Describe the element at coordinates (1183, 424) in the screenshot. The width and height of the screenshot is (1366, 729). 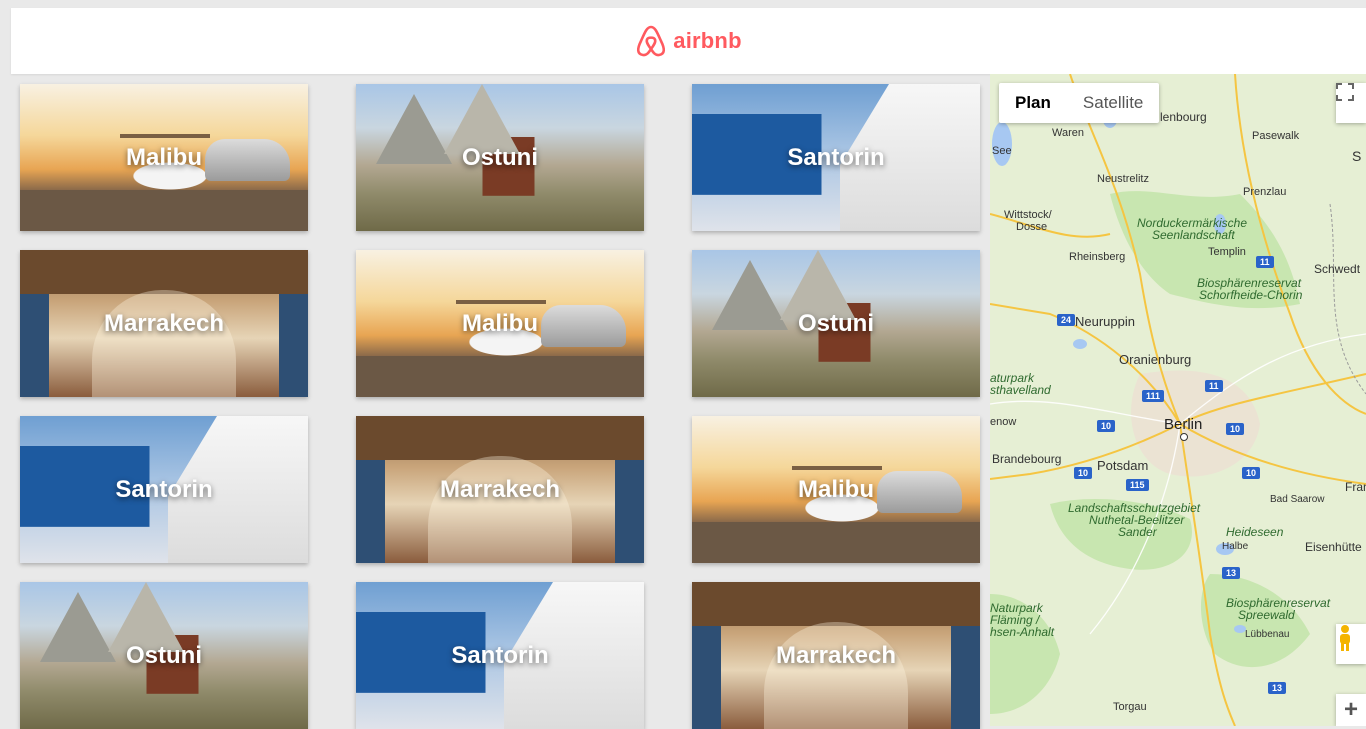
I see `map-label-berlin: Berlin` at that location.